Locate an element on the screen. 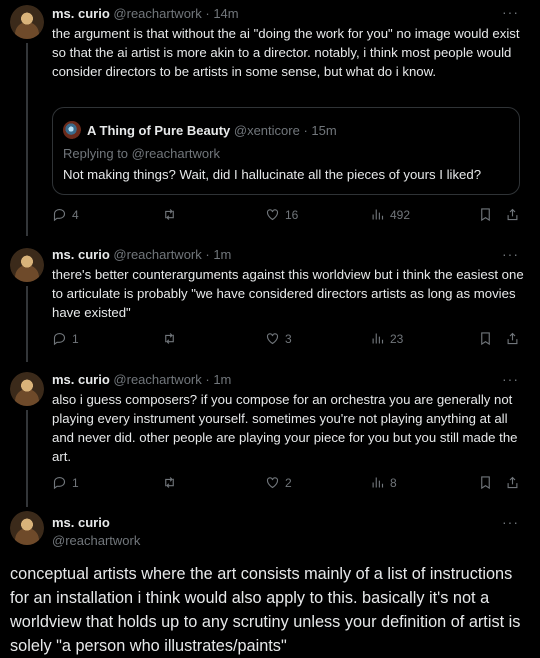 This screenshot has width=540, height=658. quote-avatar is located at coordinates (72, 130).